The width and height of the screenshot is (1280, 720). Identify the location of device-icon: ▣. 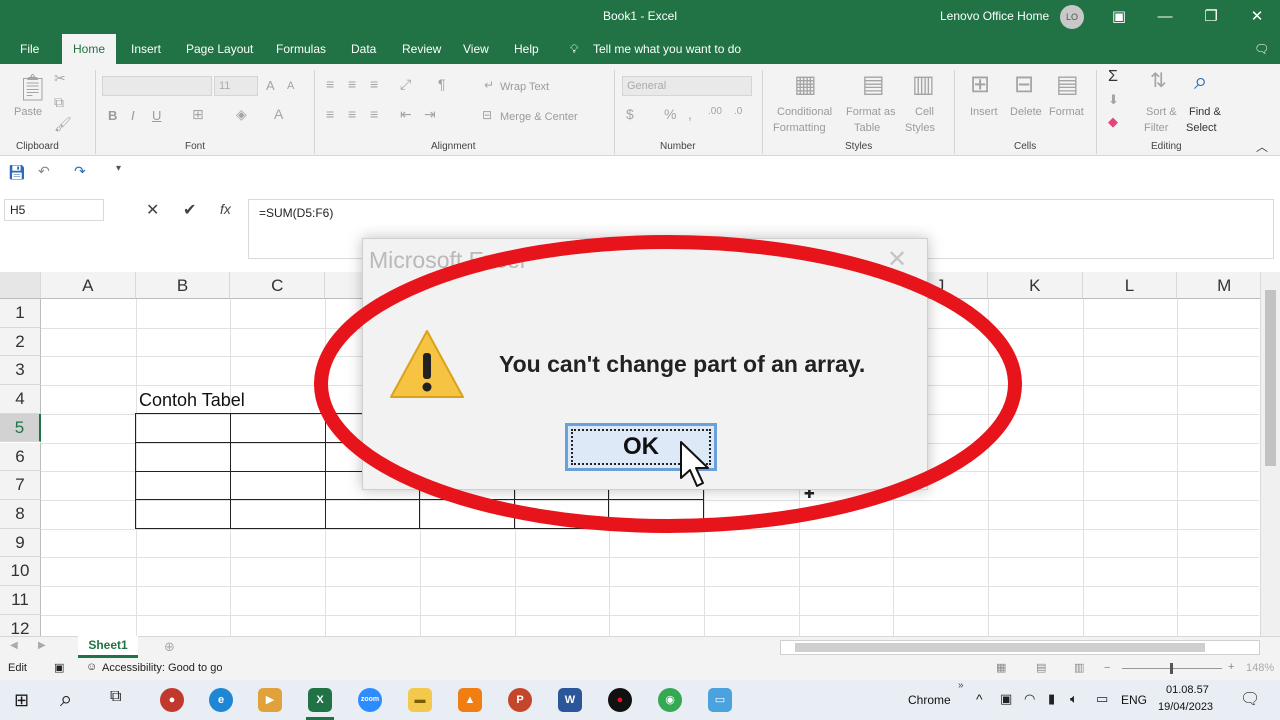
(1006, 699).